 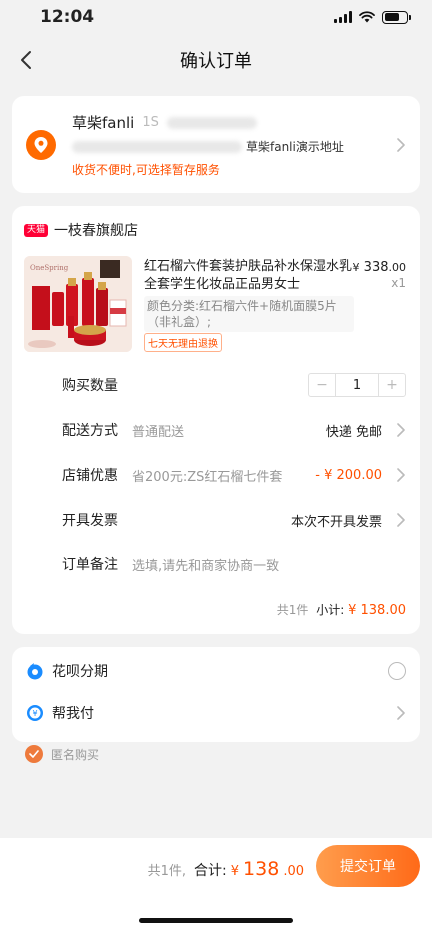 I want to click on wifi-icon, so click(x=367, y=17).